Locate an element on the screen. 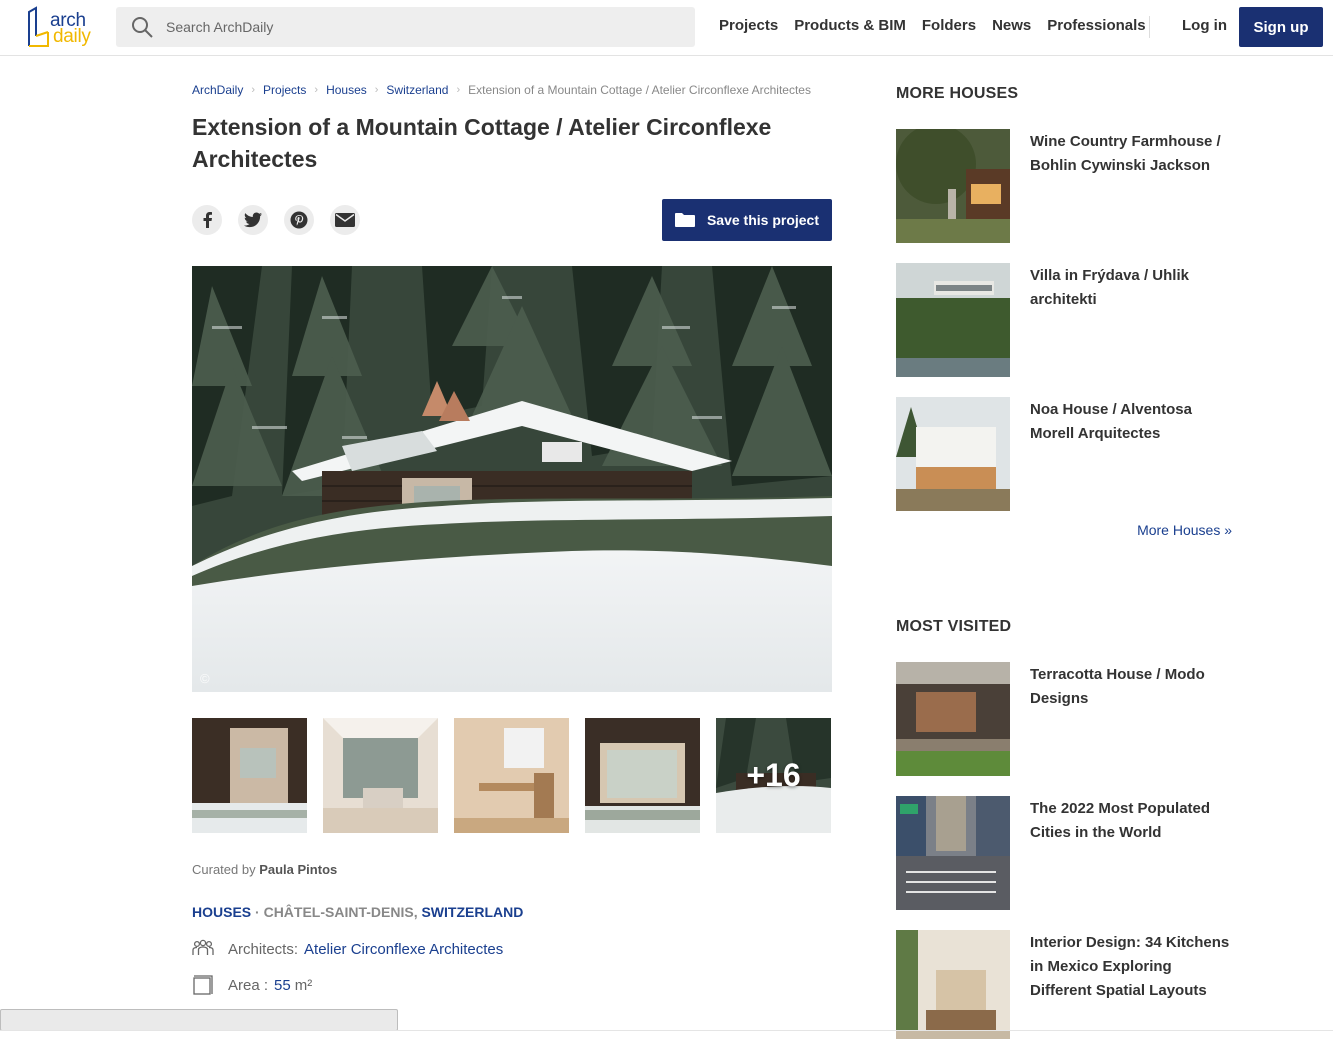 This screenshot has width=1333, height=1039. architects-link: Atelier Circonflexe Architectes is located at coordinates (403, 949).